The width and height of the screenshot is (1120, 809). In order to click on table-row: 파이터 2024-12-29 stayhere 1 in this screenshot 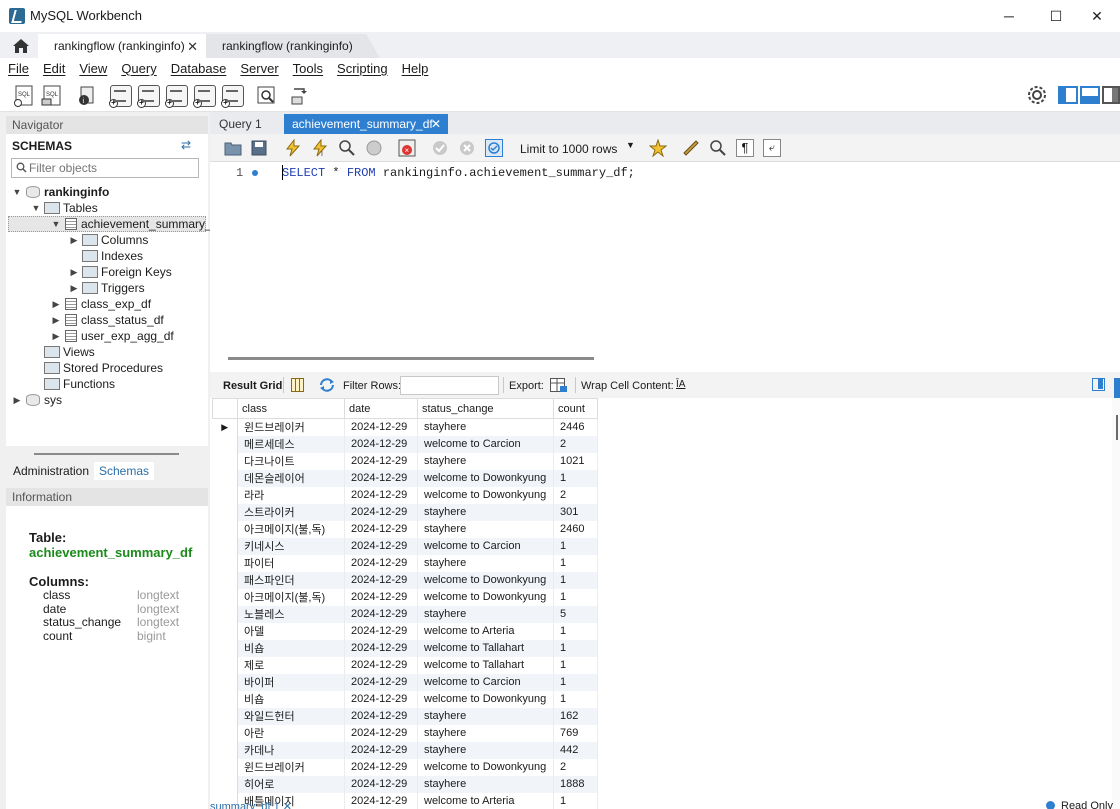, I will do `click(405, 563)`.